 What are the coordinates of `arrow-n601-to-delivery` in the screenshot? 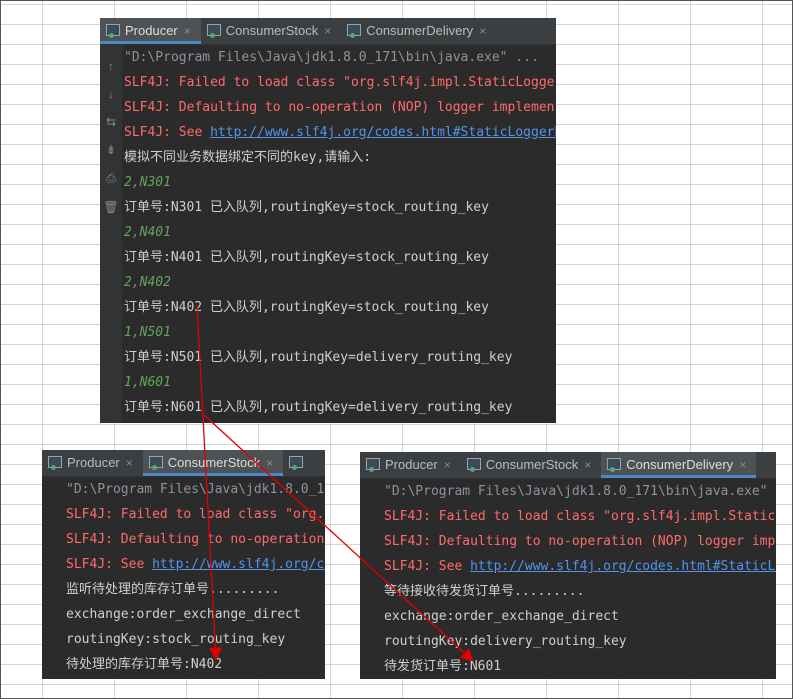 It's located at (338, 538).